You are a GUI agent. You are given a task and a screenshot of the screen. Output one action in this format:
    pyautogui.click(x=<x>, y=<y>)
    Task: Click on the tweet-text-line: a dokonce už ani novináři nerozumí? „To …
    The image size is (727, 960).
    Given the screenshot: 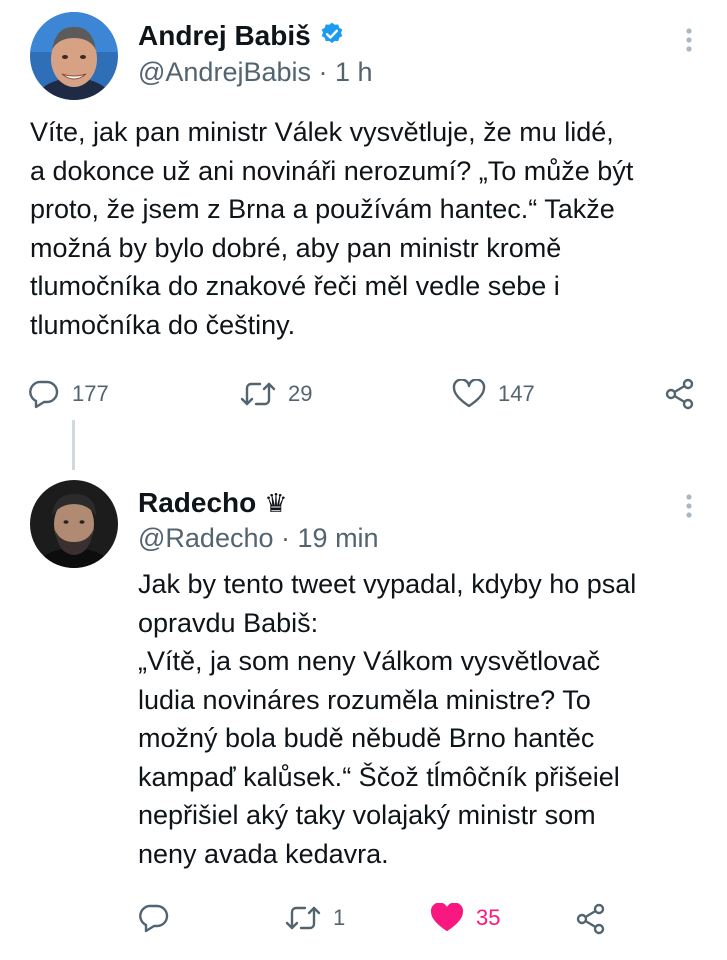 What is the action you would take?
    pyautogui.click(x=332, y=170)
    